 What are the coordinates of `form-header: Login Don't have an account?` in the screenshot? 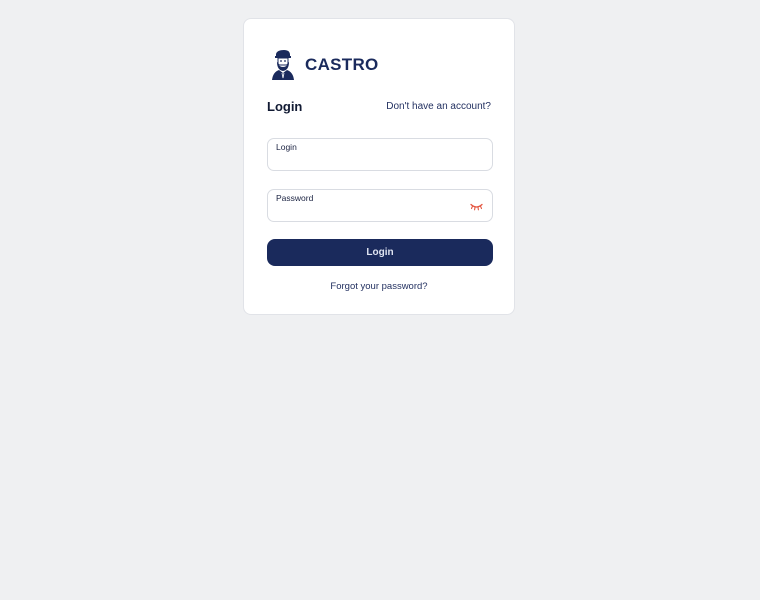 It's located at (379, 106).